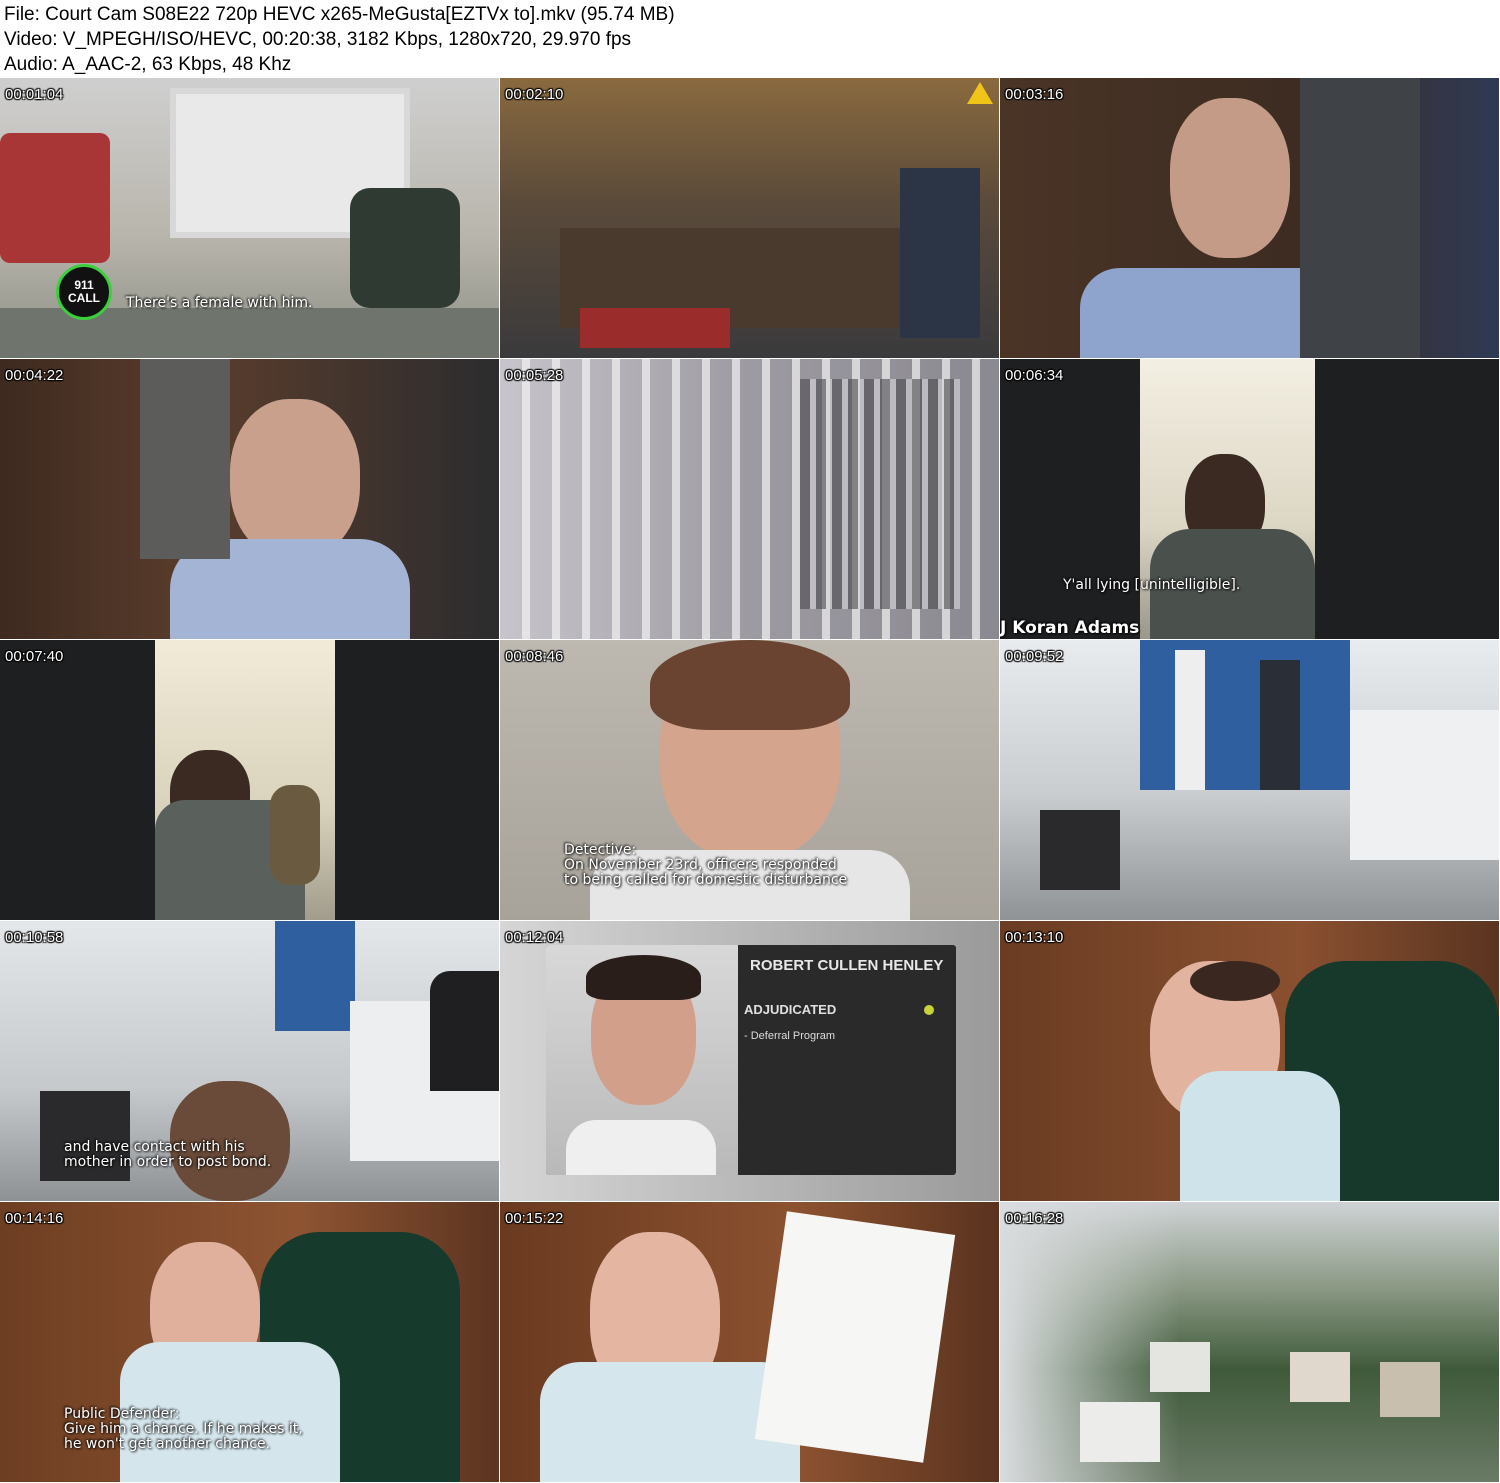  I want to click on timestamp: 00:05:28, so click(534, 375).